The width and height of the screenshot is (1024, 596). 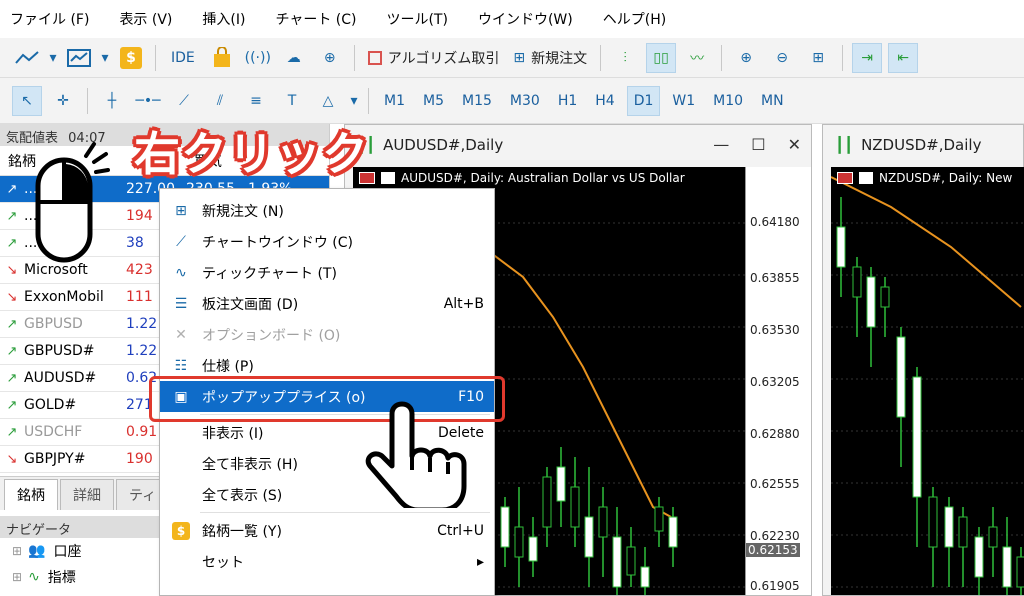 I want to click on timeframe-label: H4, so click(x=605, y=100).